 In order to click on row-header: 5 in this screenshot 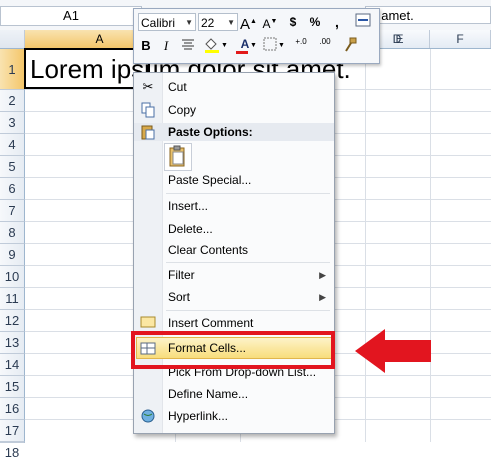, I will do `click(12, 167)`.